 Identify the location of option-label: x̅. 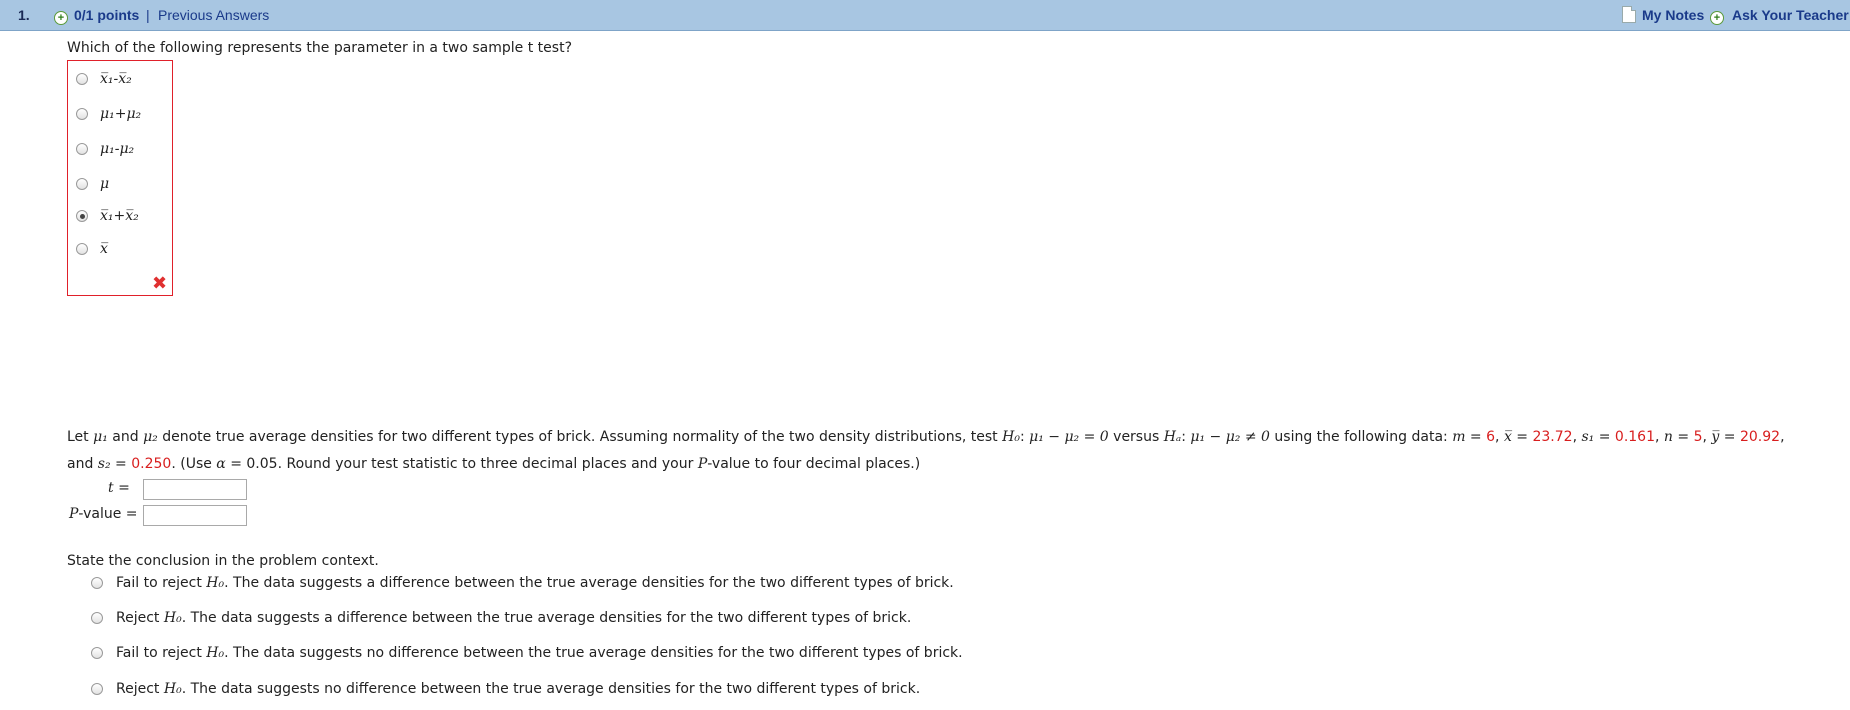
(104, 249).